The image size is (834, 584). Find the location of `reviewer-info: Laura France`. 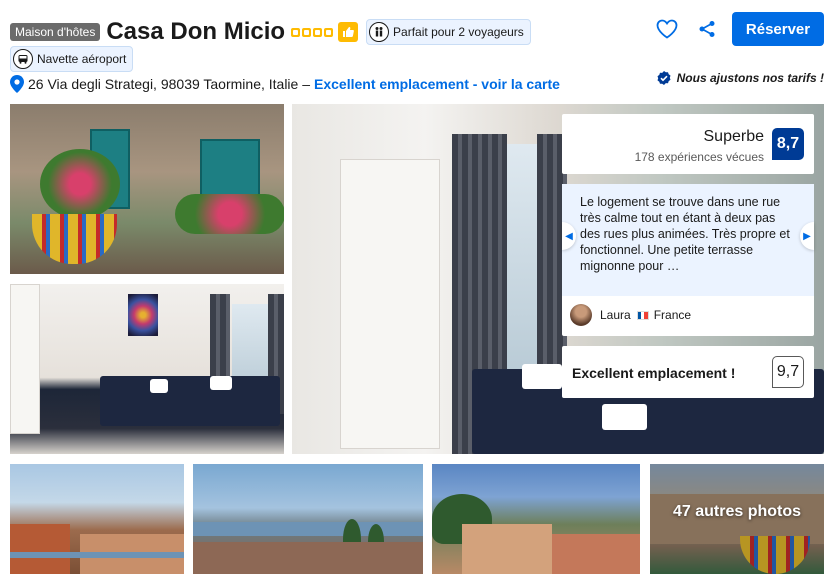

reviewer-info: Laura France is located at coordinates (630, 315).